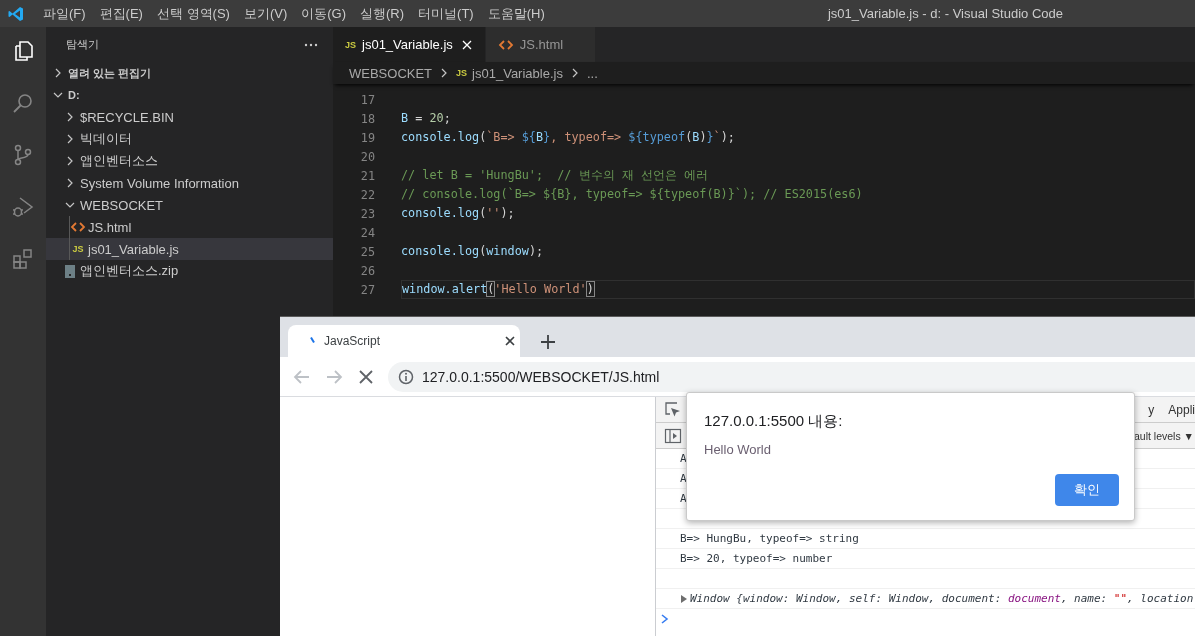 This screenshot has height=636, width=1195. Describe the element at coordinates (189, 205) in the screenshot. I see `tree-item: WEBSOCKET` at that location.